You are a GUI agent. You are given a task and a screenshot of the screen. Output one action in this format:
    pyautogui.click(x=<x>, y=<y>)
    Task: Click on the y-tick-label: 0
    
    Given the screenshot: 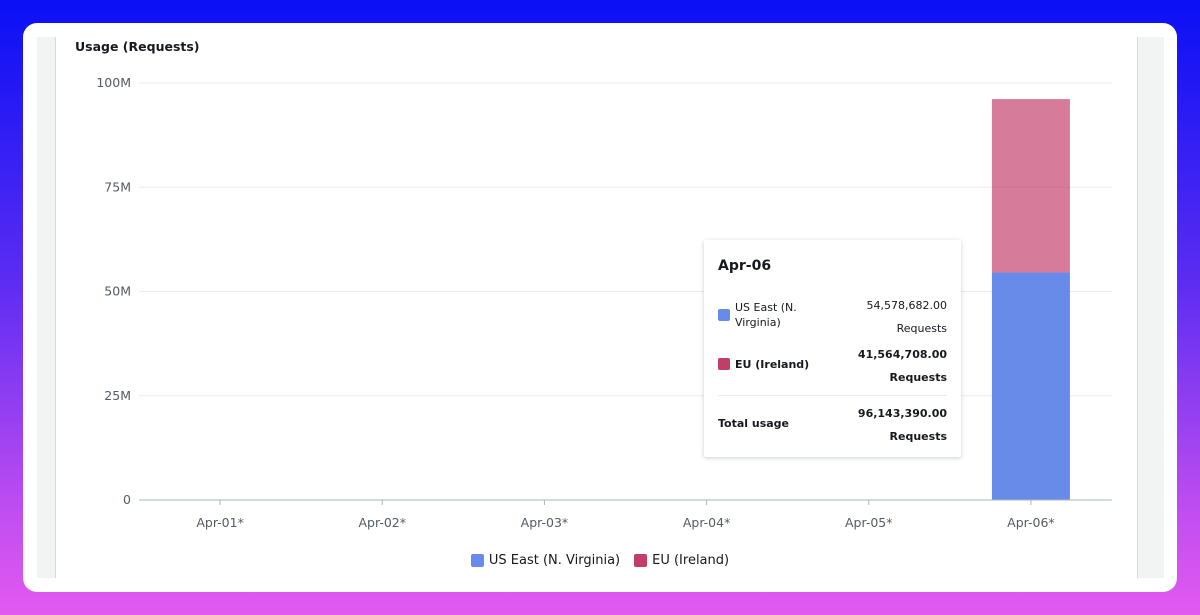 What is the action you would take?
    pyautogui.click(x=127, y=499)
    